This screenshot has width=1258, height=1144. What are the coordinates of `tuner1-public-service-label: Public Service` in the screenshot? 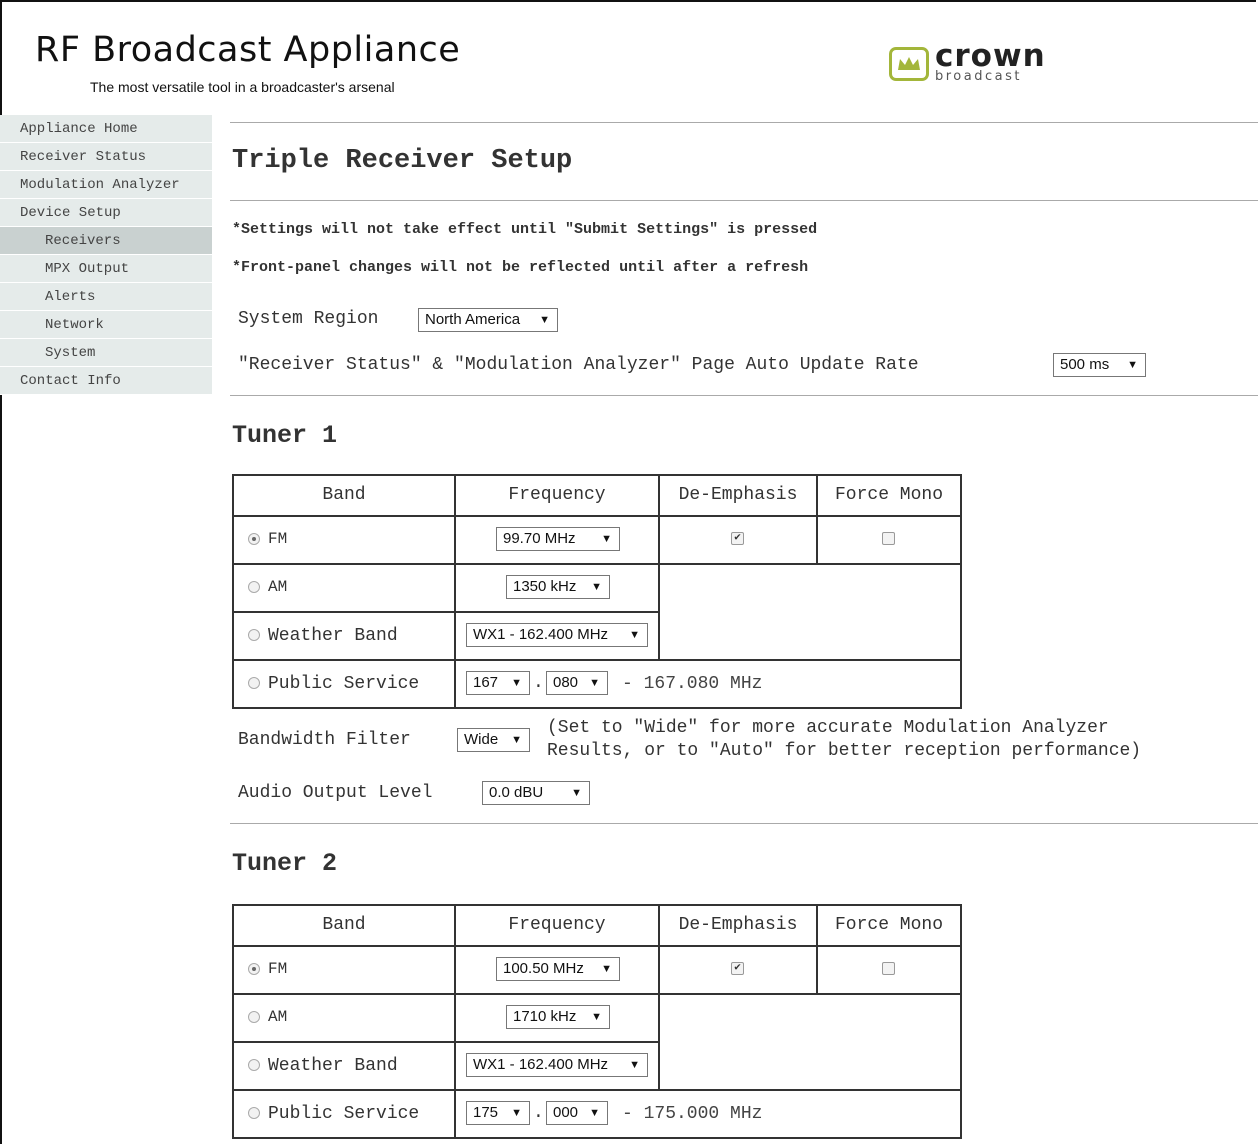 It's located at (344, 684).